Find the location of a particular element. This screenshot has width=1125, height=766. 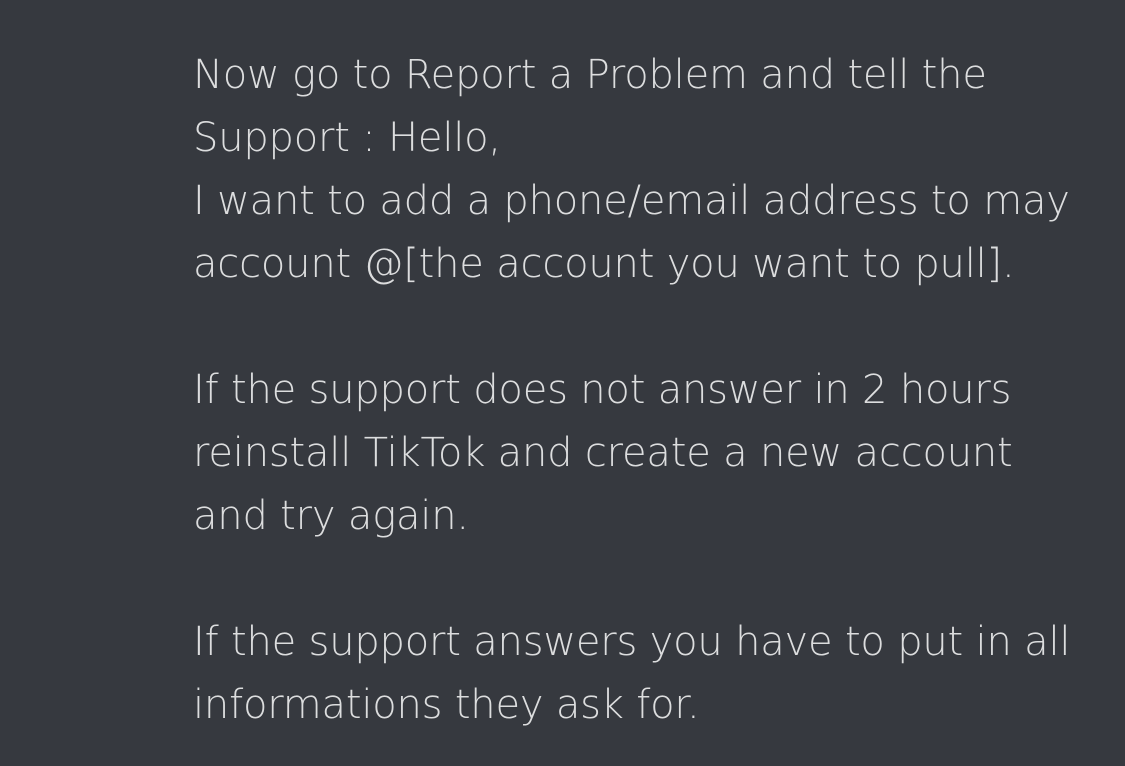

message-line: account @[the account you want to pull]. is located at coordinates (604, 264).